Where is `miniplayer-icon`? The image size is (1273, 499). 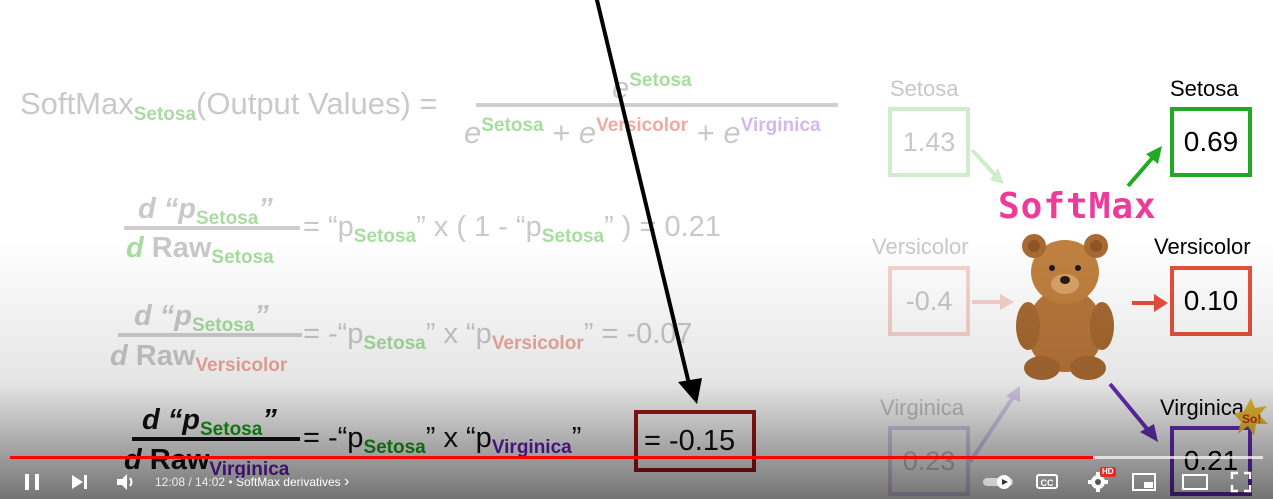 miniplayer-icon is located at coordinates (1144, 482).